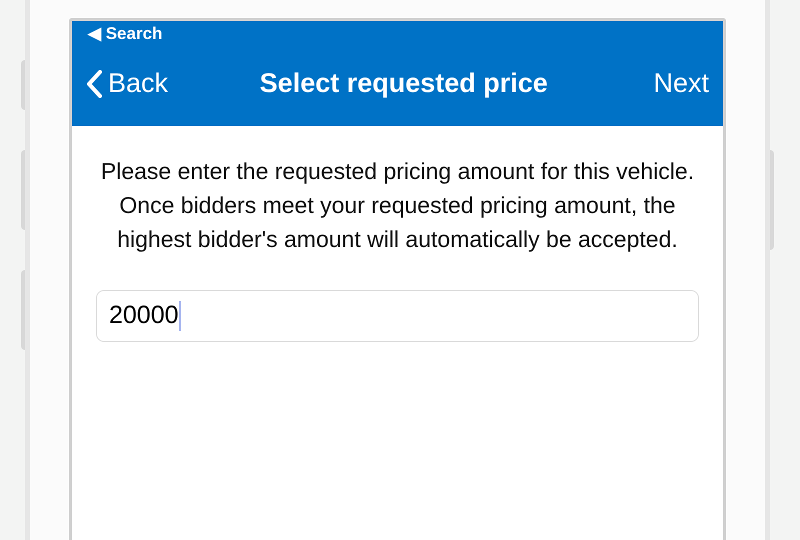 The image size is (800, 540). Describe the element at coordinates (681, 83) in the screenshot. I see `next-button: Next` at that location.